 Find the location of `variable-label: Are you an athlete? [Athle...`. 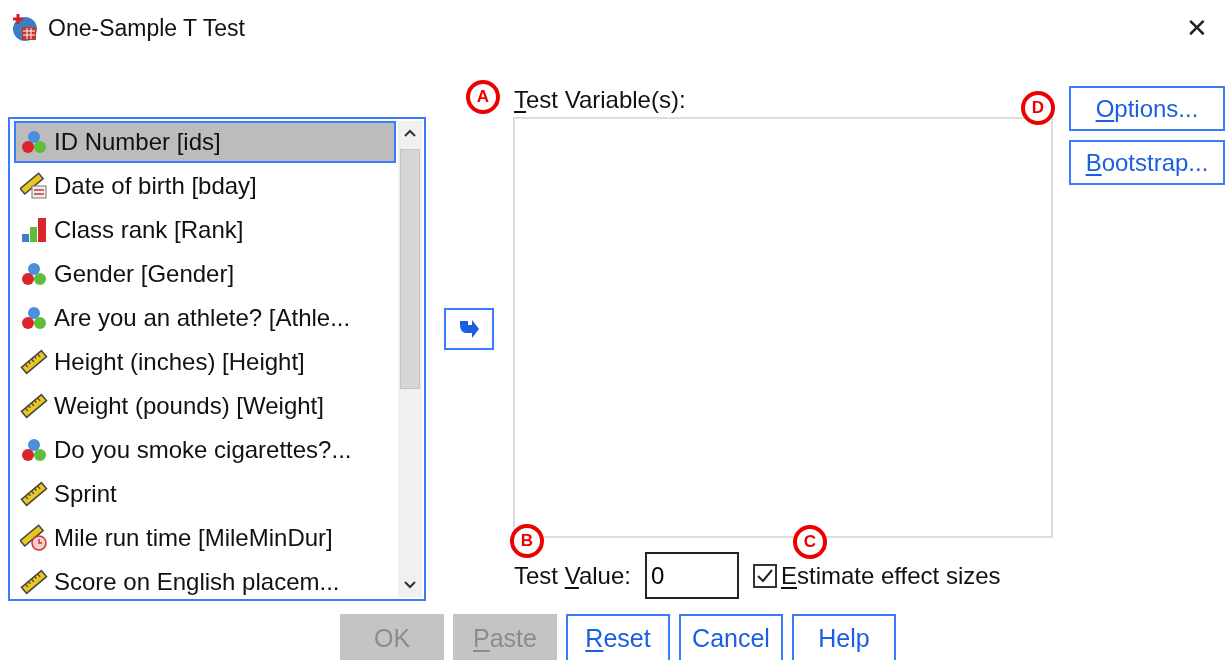

variable-label: Are you an athlete? [Athle... is located at coordinates (202, 318).